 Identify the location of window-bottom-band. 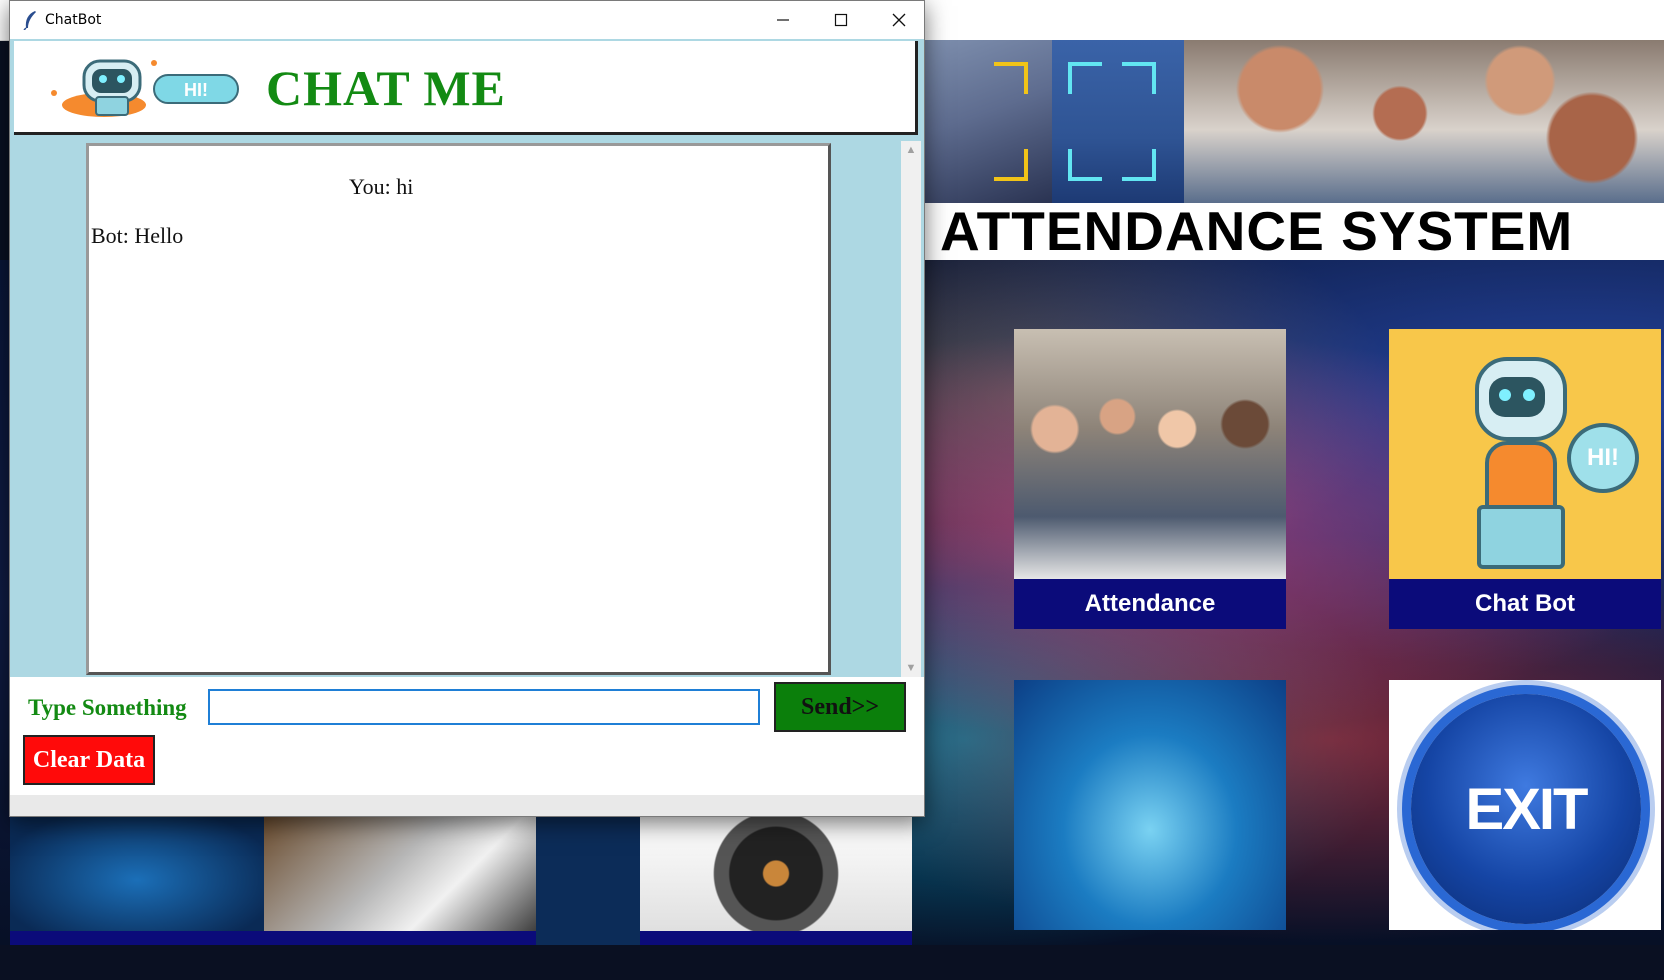
(467, 805).